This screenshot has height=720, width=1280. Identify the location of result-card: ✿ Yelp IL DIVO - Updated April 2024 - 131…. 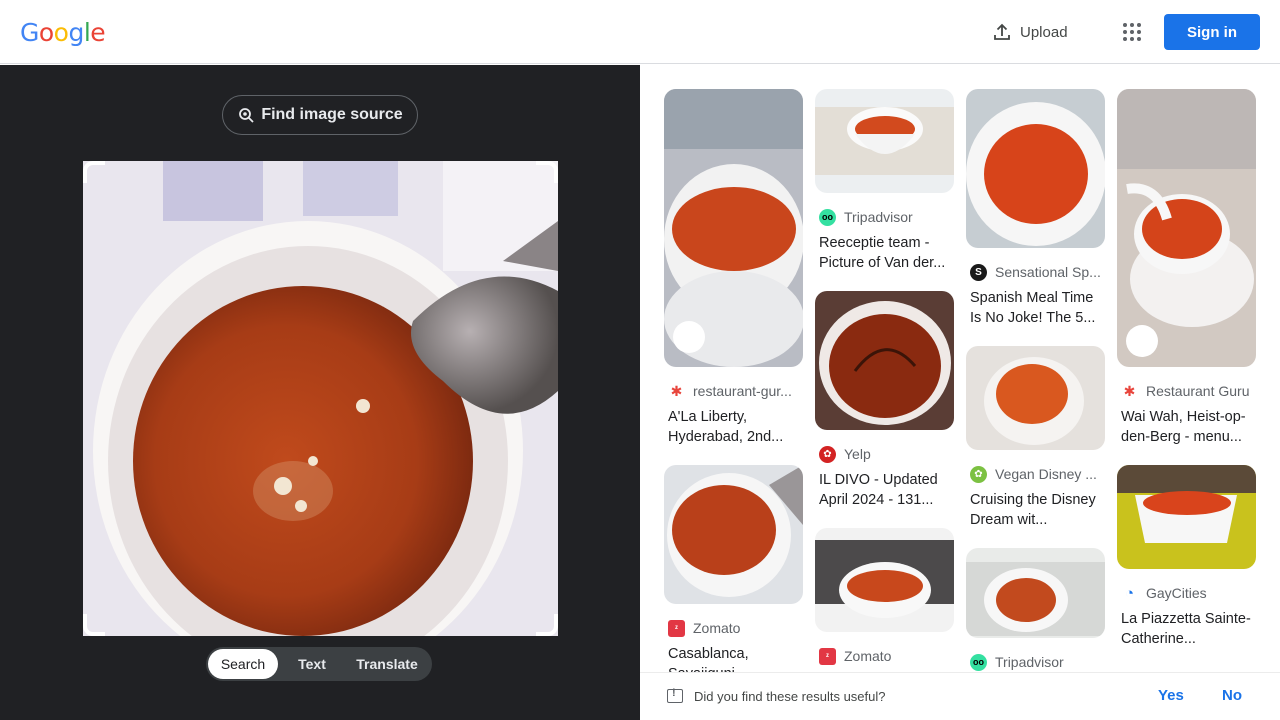
(884, 400).